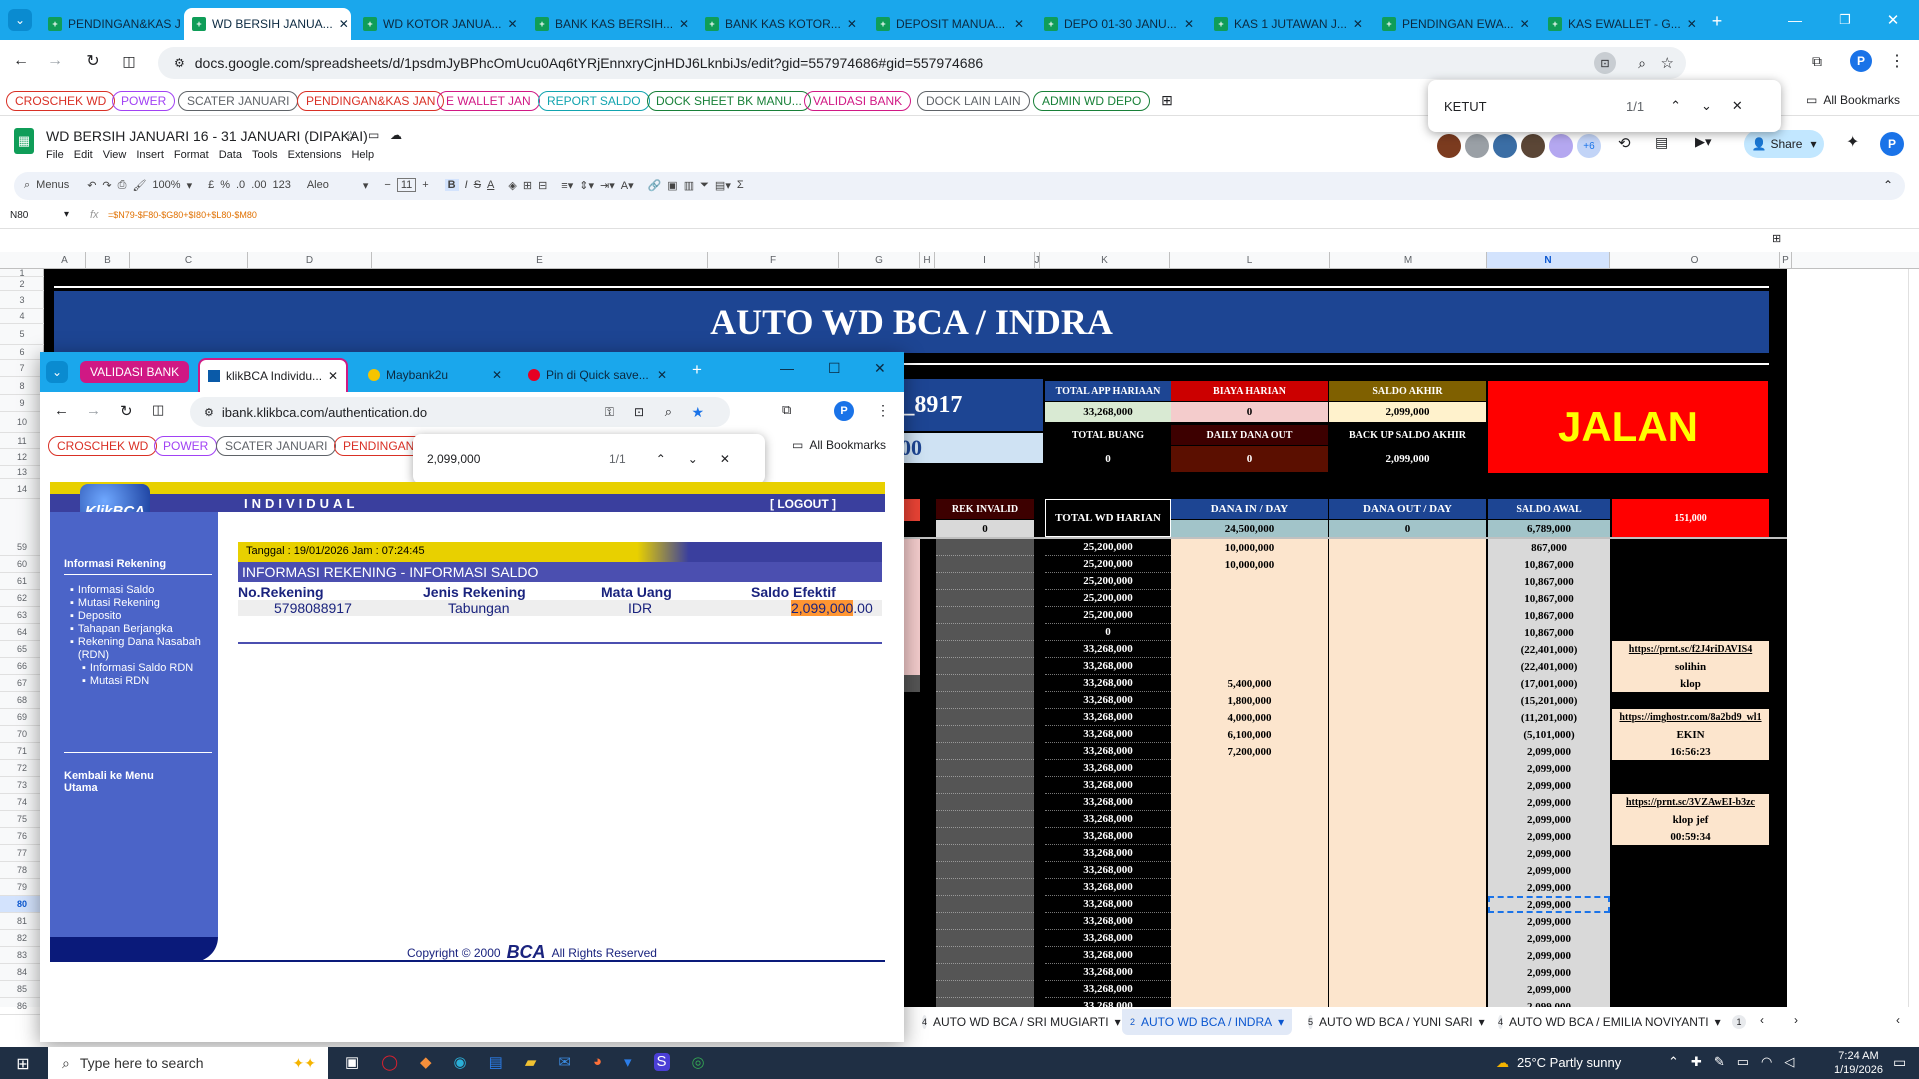 The width and height of the screenshot is (1919, 1079). What do you see at coordinates (22, 598) in the screenshot?
I see `row-header: 62` at bounding box center [22, 598].